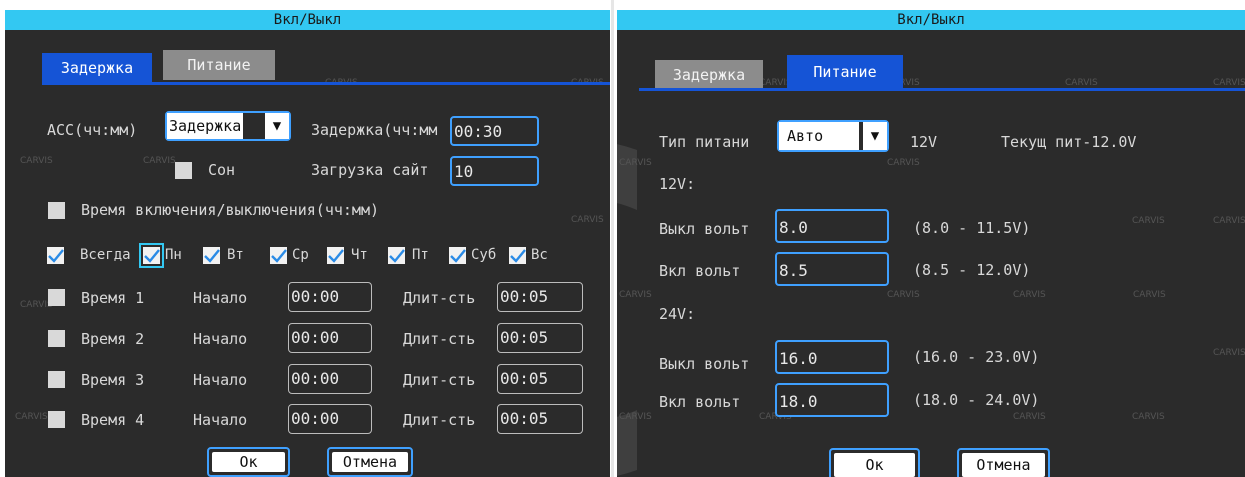  Describe the element at coordinates (113, 339) in the screenshot. I see `time-row-label: Время 2` at that location.